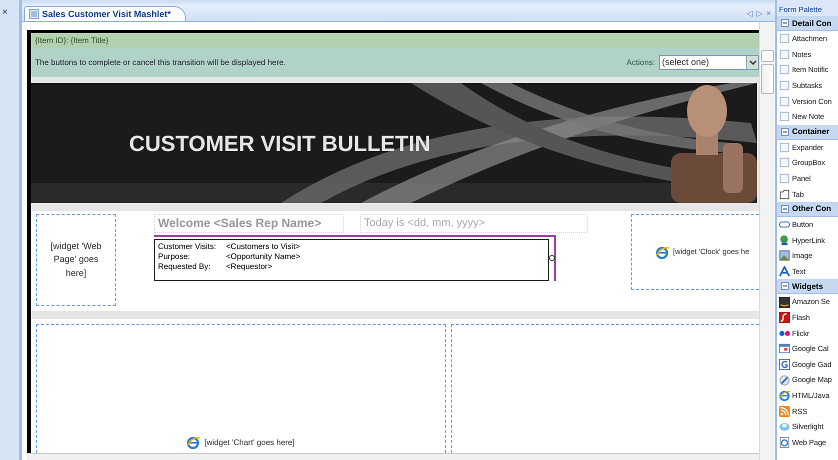 The width and height of the screenshot is (838, 460). Describe the element at coordinates (160, 62) in the screenshot. I see `transition-message: The buttons to complete or cancel this transition will be displayed here.` at that location.